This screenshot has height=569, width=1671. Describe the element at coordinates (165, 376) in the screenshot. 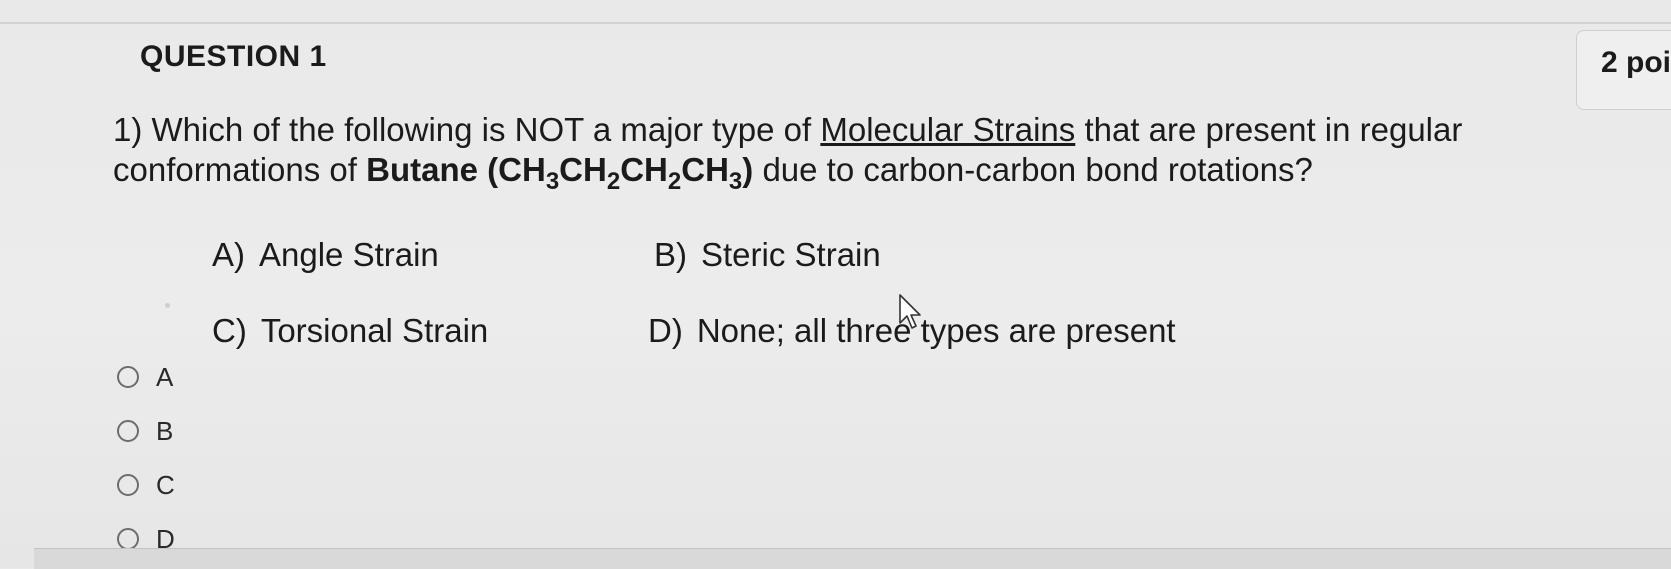

I see `answer-label-a: A` at that location.